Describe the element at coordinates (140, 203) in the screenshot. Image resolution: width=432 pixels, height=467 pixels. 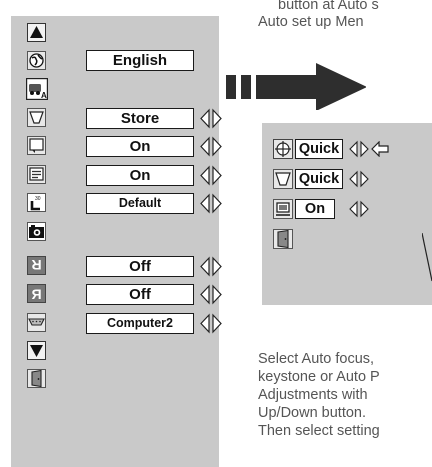
I see `logo-value: Default` at that location.